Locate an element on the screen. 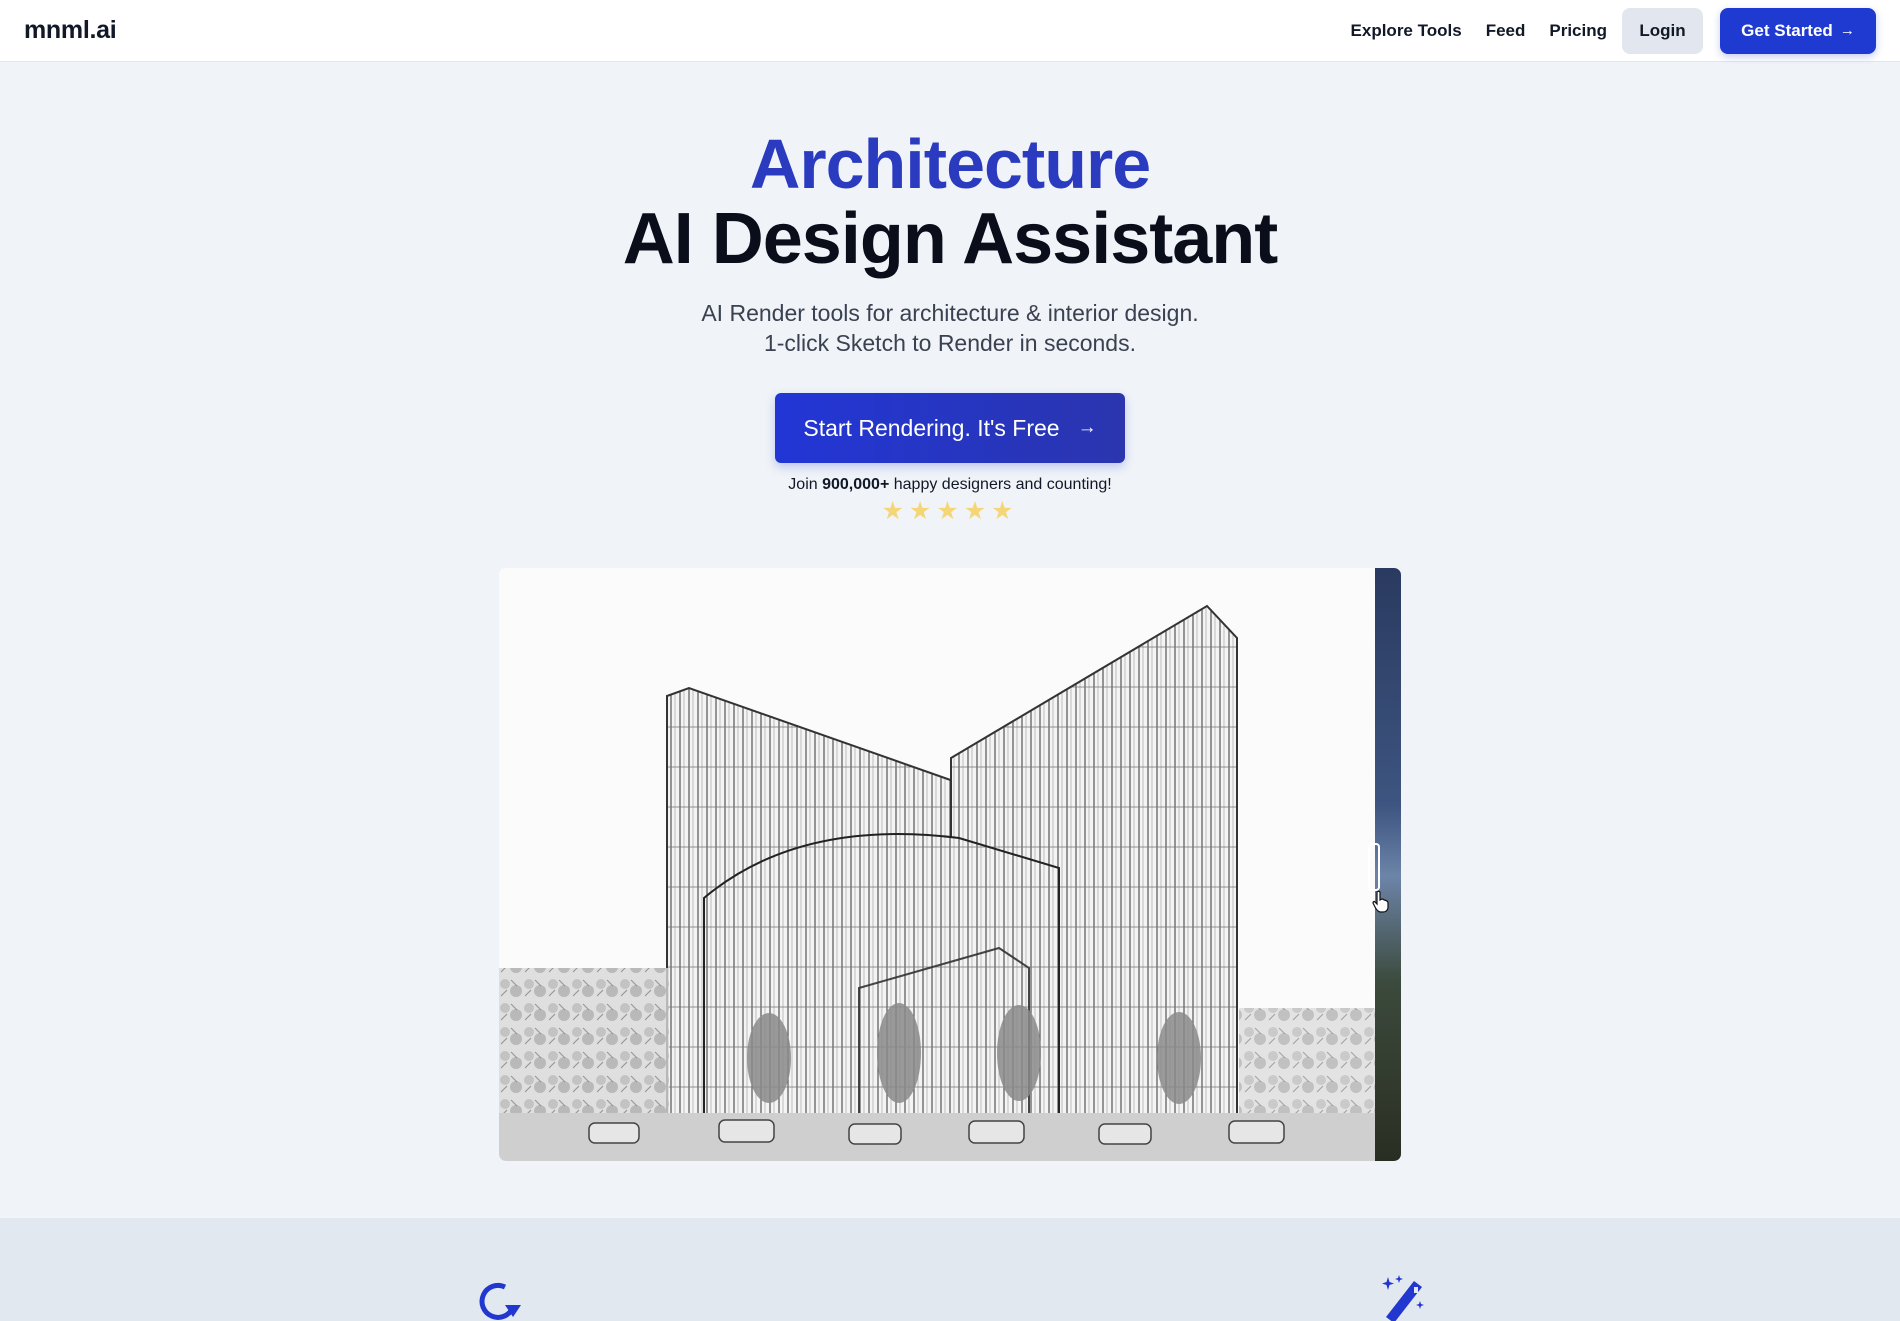 The width and height of the screenshot is (1900, 1321). login-button-label: Login is located at coordinates (1662, 30).